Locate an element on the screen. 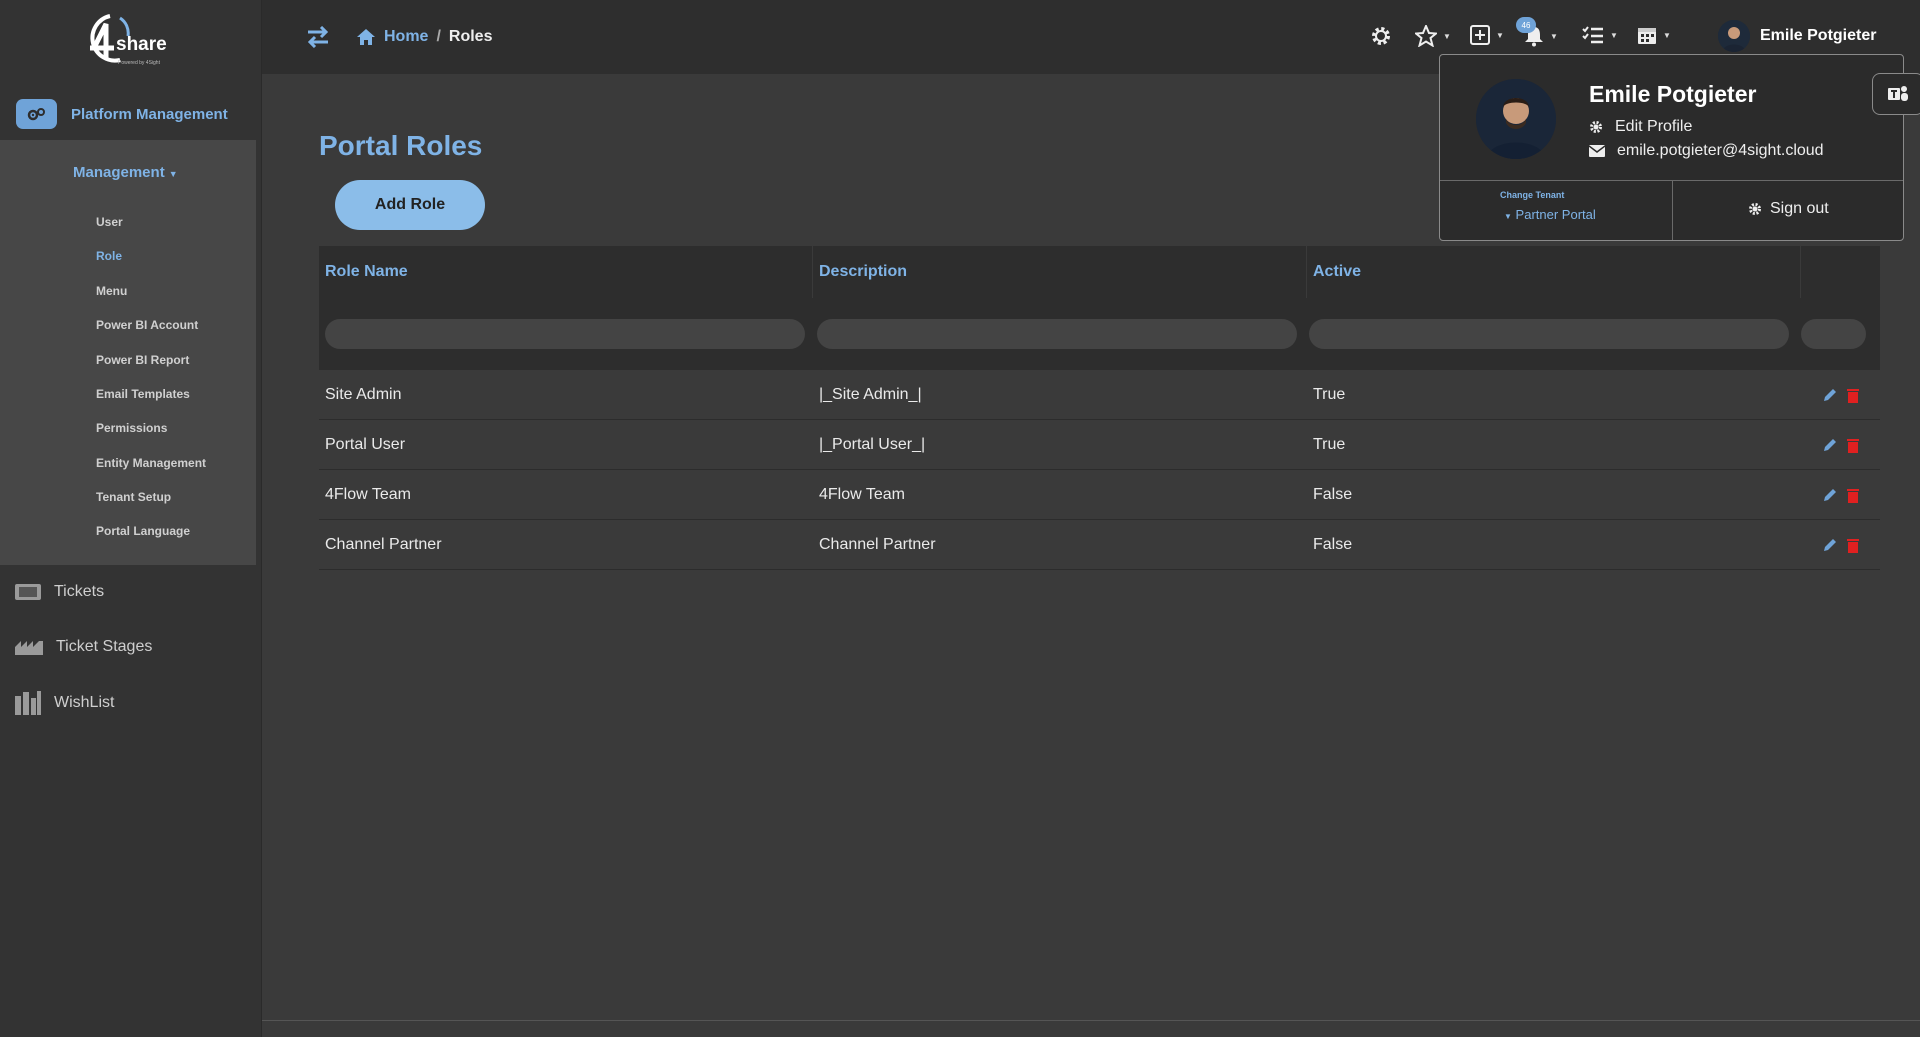 This screenshot has width=1920, height=1037. description-cell: |_Portal User_| is located at coordinates (872, 444).